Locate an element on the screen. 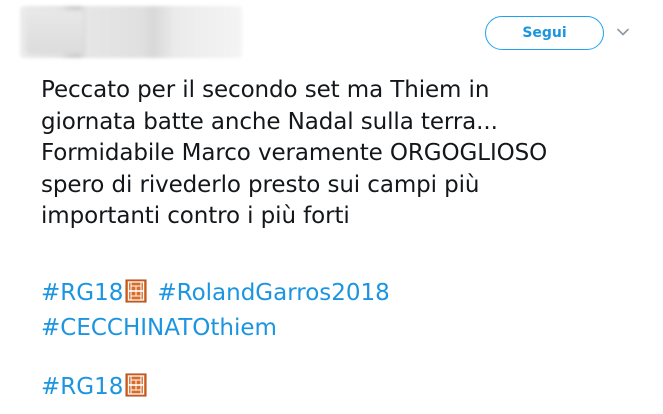  hashtag-block: #RG18 #RolandGarros2018 #CECCHINATOthiem is located at coordinates (215, 311).